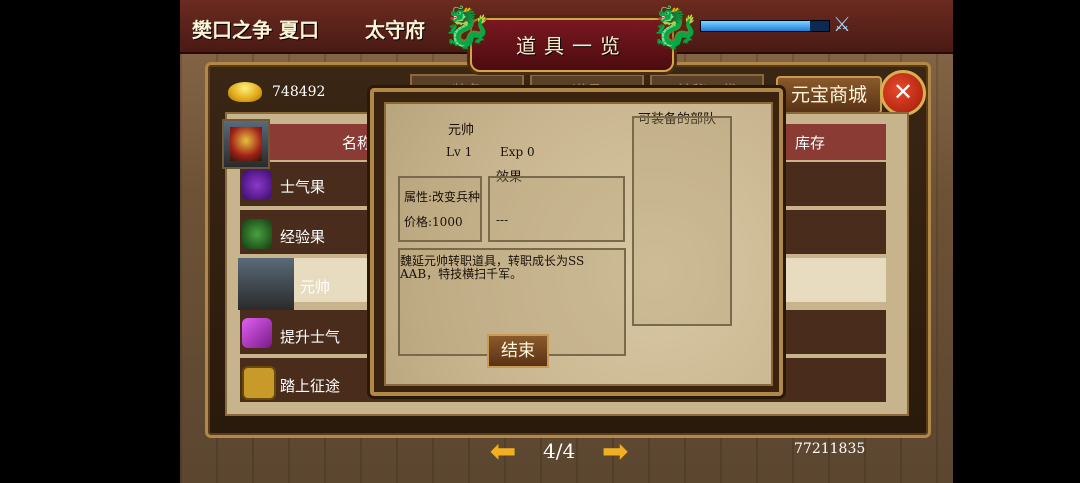  I want to click on page-title: 道具一览, so click(572, 46).